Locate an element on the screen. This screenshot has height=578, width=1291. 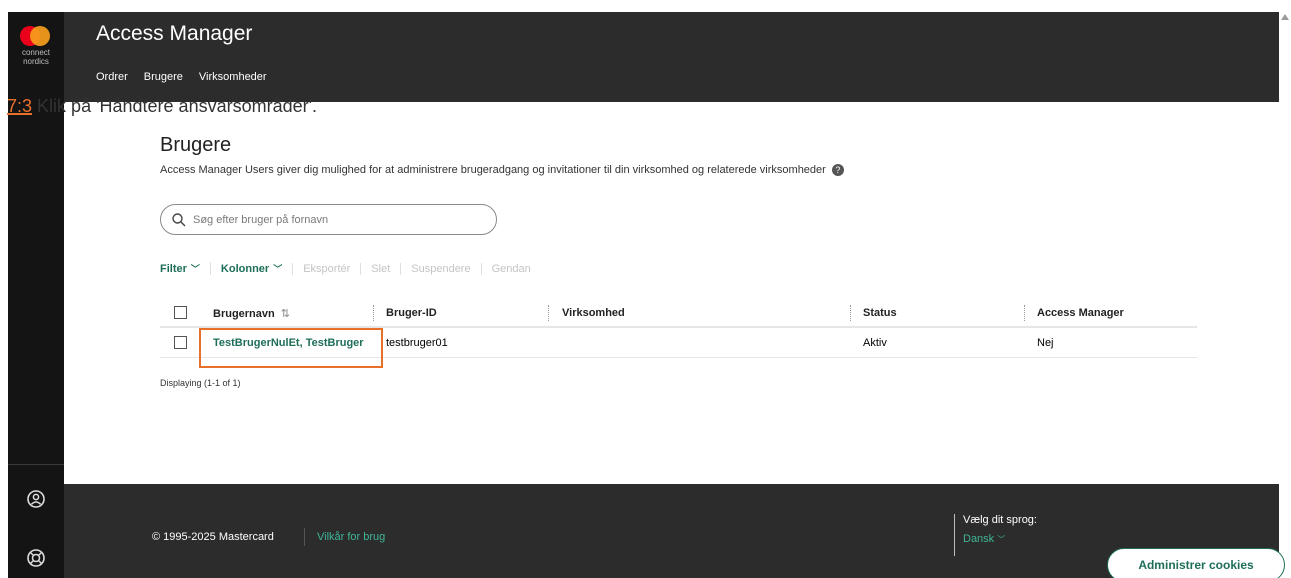
scroll-up-arrow-icon is located at coordinates (1285, 17).